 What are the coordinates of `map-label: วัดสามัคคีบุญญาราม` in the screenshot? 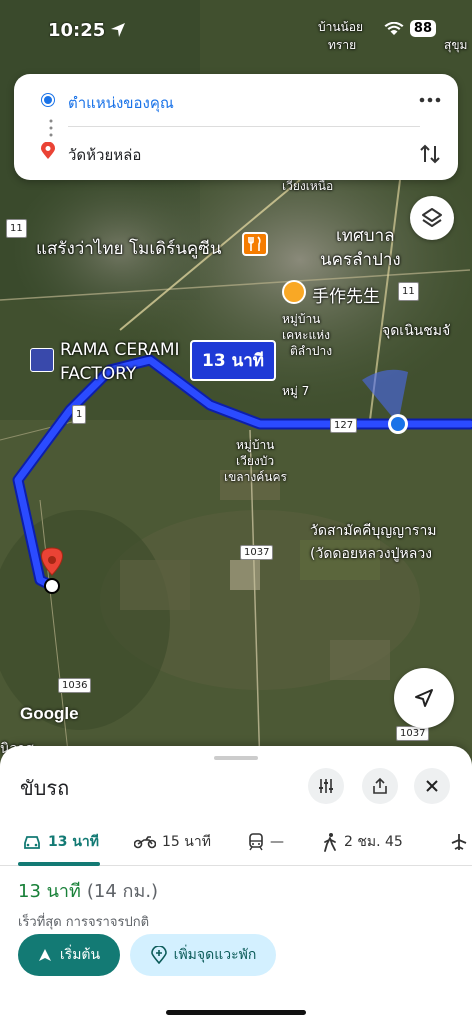 It's located at (373, 531).